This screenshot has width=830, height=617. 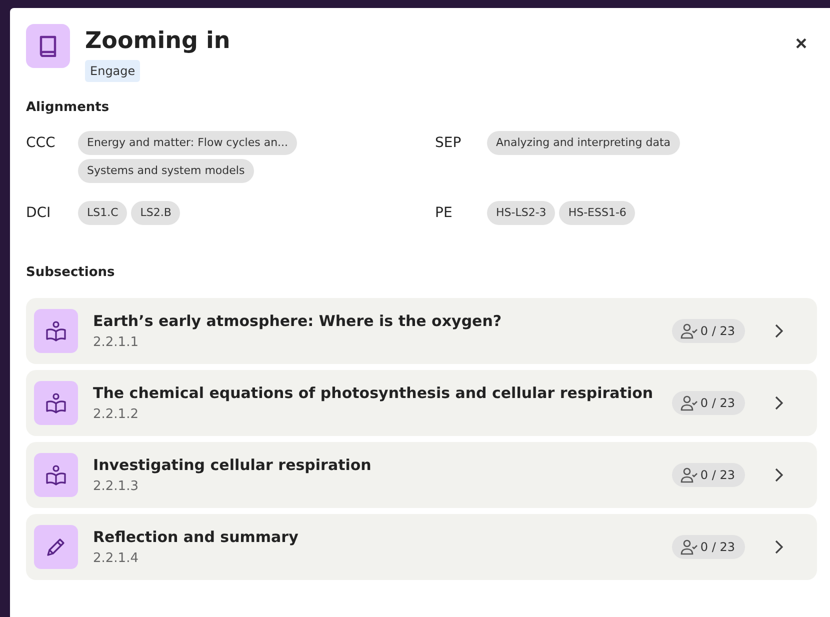 I want to click on pencil-icon, so click(x=56, y=547).